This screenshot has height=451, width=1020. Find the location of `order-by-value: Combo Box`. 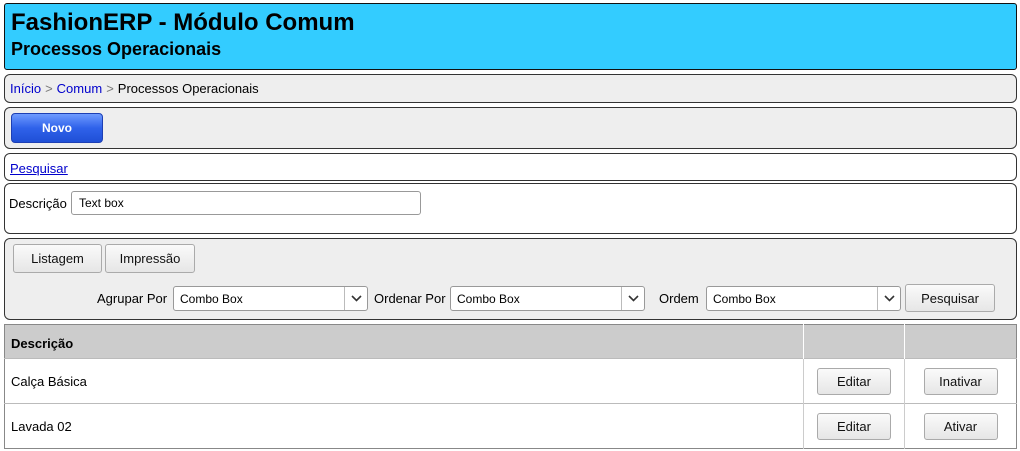

order-by-value: Combo Box is located at coordinates (488, 298).